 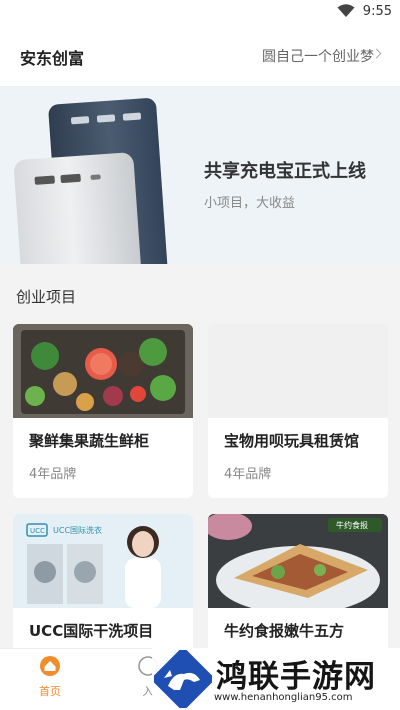 I want to click on status-bar: 9:55, so click(x=200, y=13).